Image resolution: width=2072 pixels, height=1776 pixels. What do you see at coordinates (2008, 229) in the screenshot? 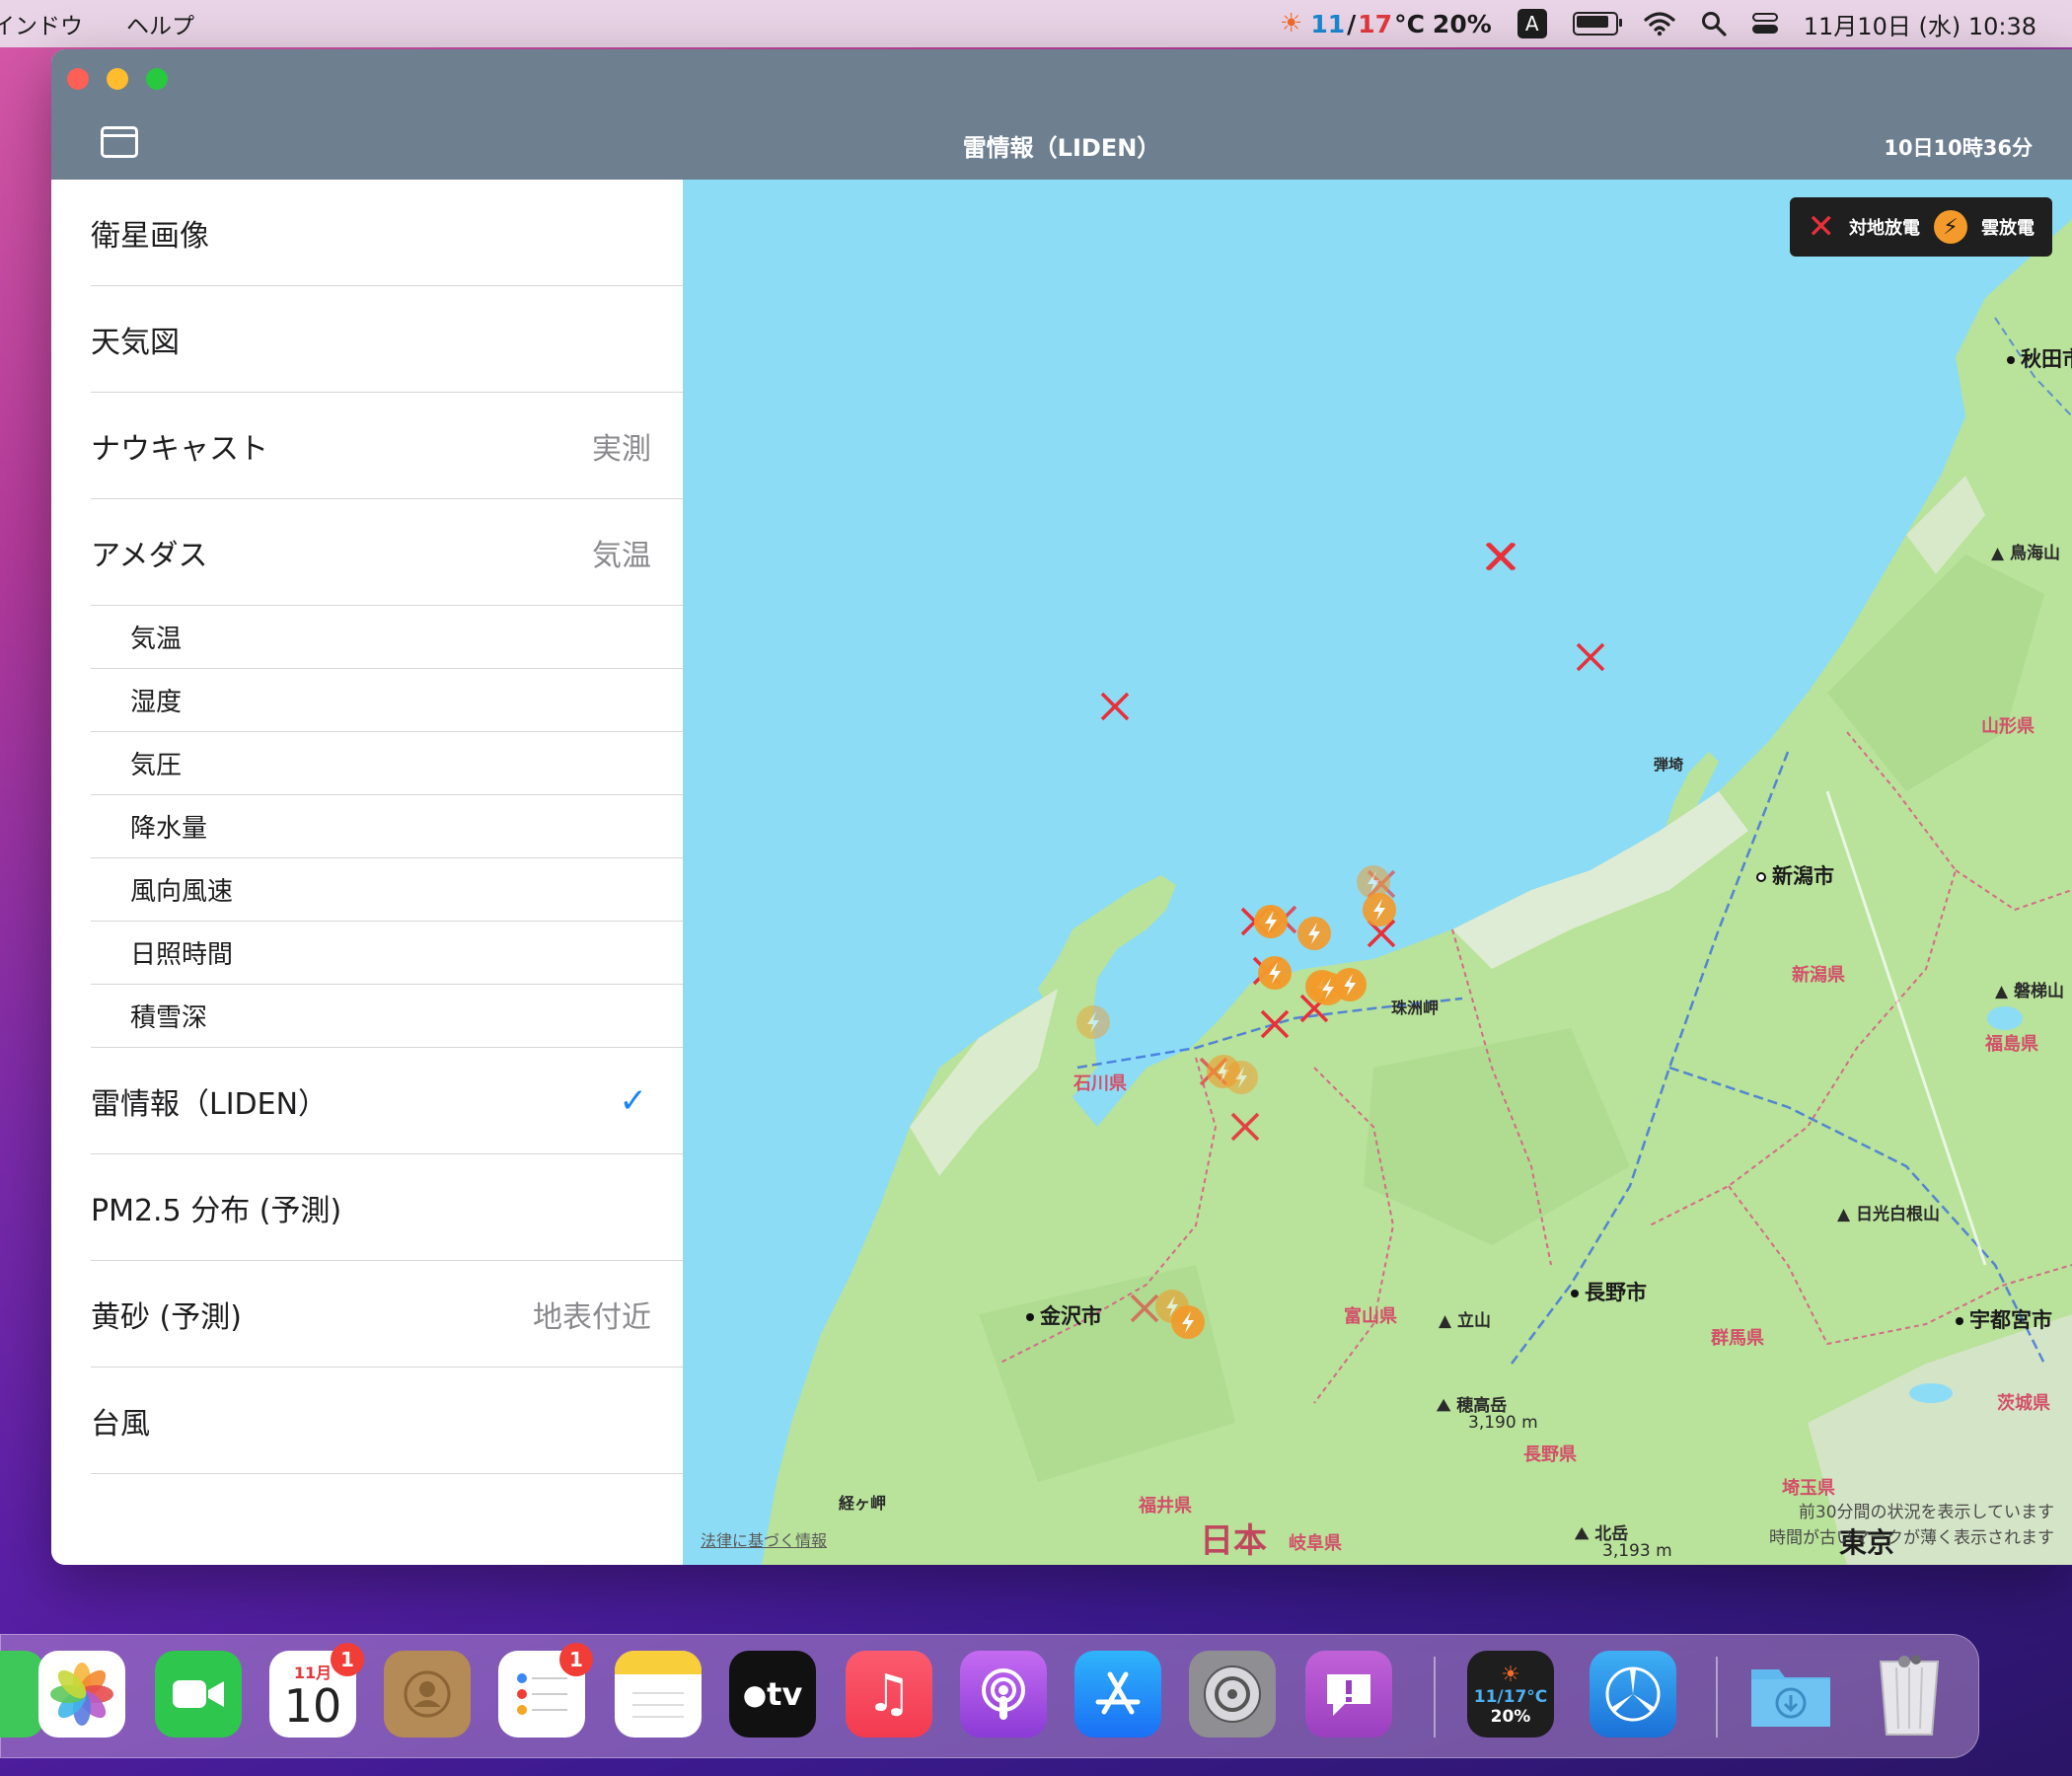
I see `legend-cloud-label: 雲放電` at bounding box center [2008, 229].